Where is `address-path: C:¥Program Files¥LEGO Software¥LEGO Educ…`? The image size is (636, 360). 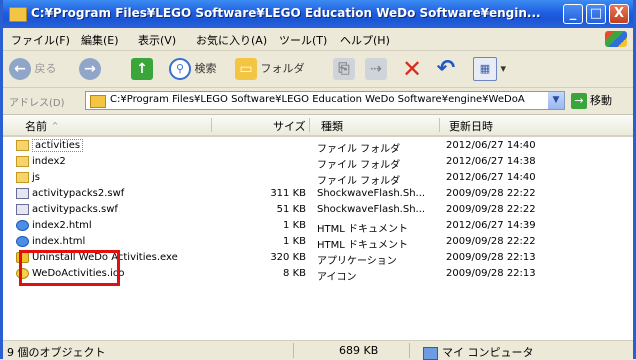
address-path: C:¥Program Files¥LEGO Software¥LEGO Educ… is located at coordinates (317, 99).